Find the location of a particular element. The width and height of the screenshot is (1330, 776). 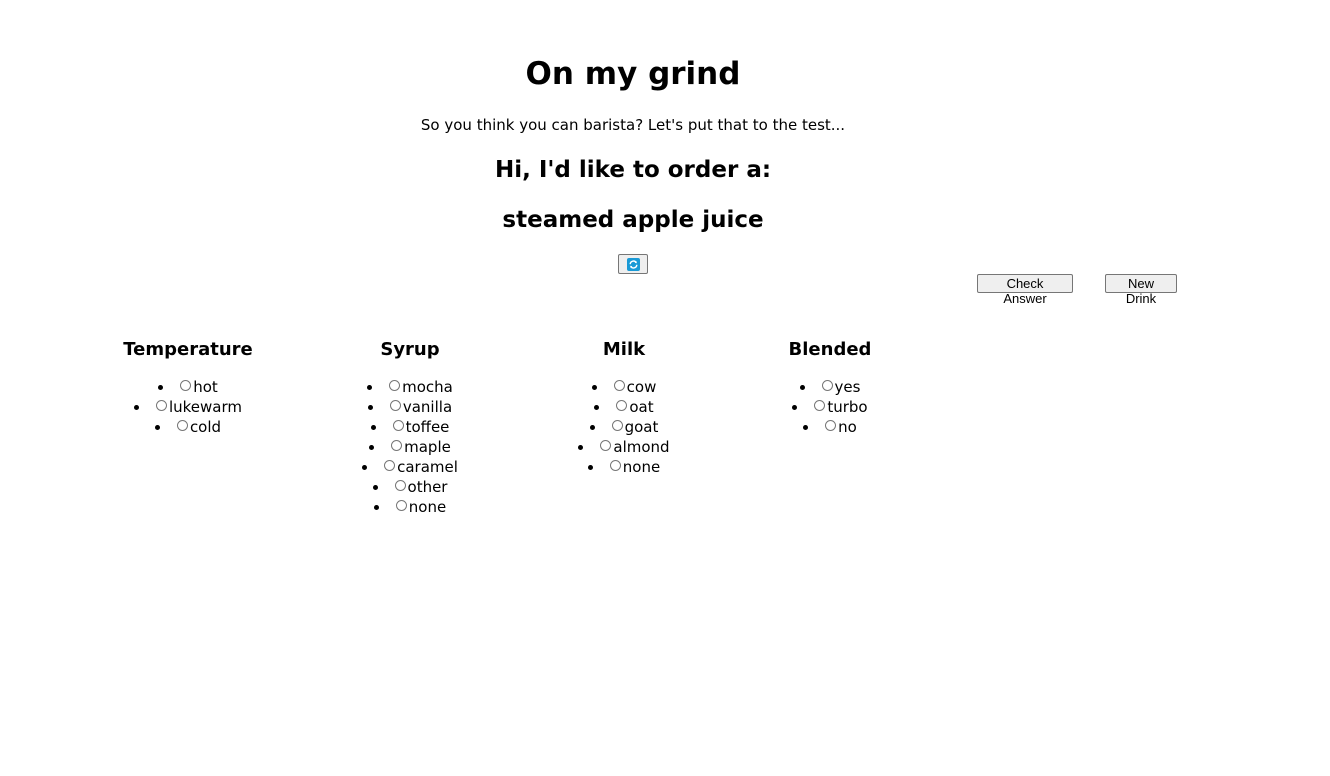

list-item: cow is located at coordinates (624, 387).